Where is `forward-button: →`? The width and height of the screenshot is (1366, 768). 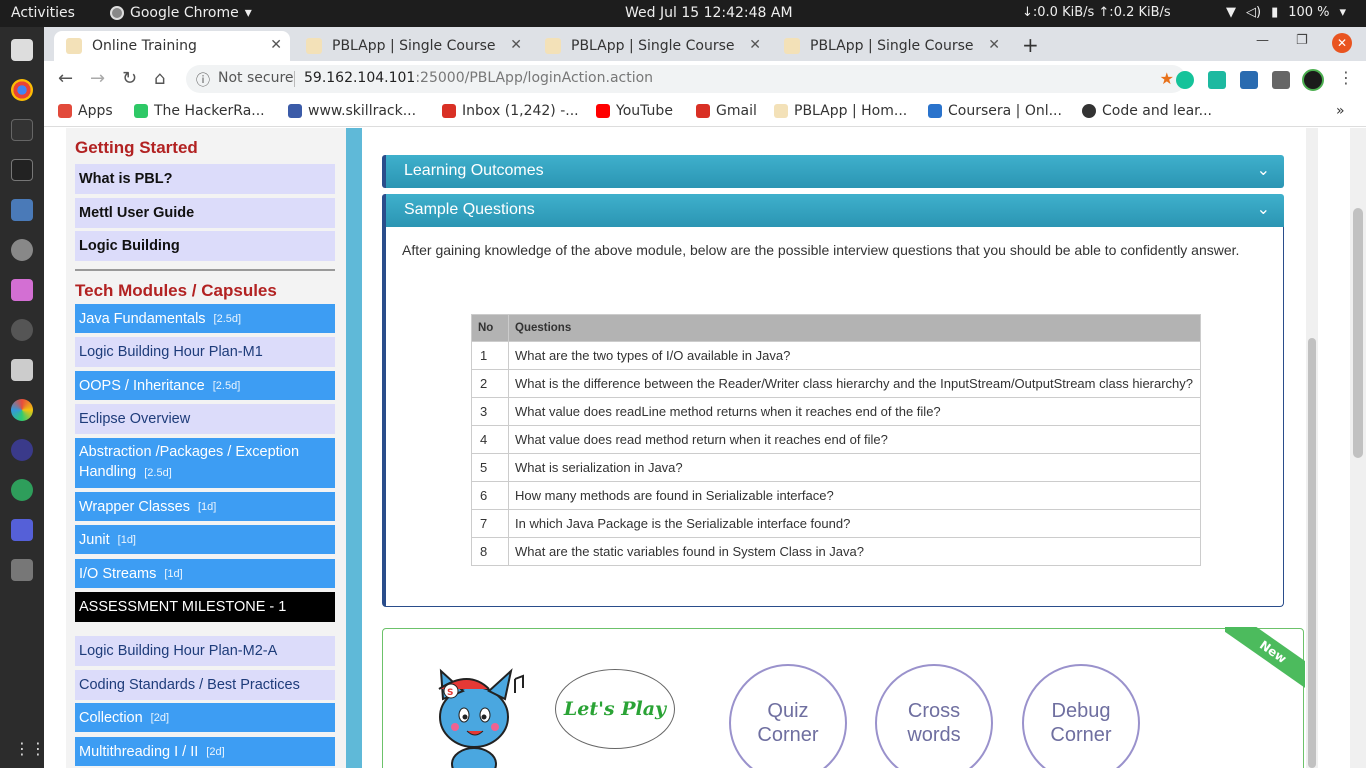 forward-button: → is located at coordinates (97, 78).